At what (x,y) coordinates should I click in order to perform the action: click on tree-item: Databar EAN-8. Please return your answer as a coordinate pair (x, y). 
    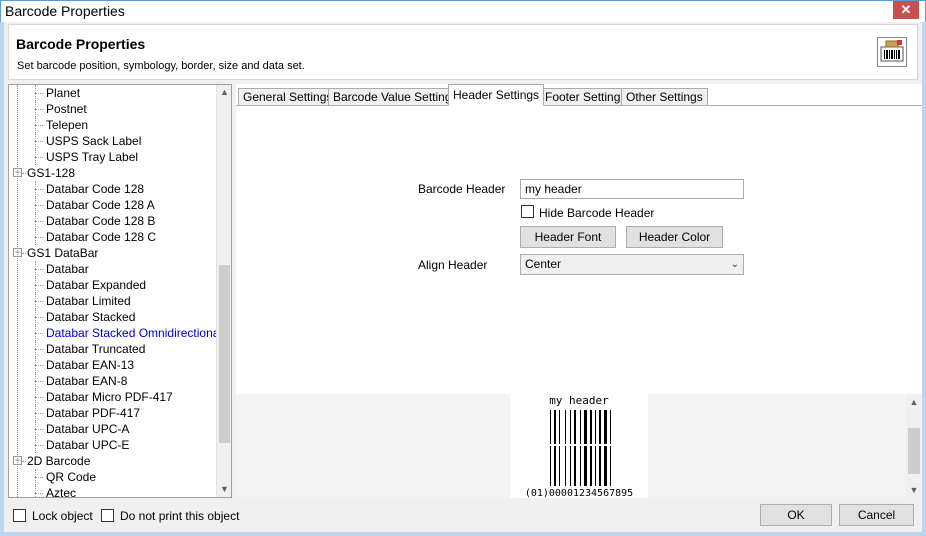
    Looking at the image, I should click on (86, 381).